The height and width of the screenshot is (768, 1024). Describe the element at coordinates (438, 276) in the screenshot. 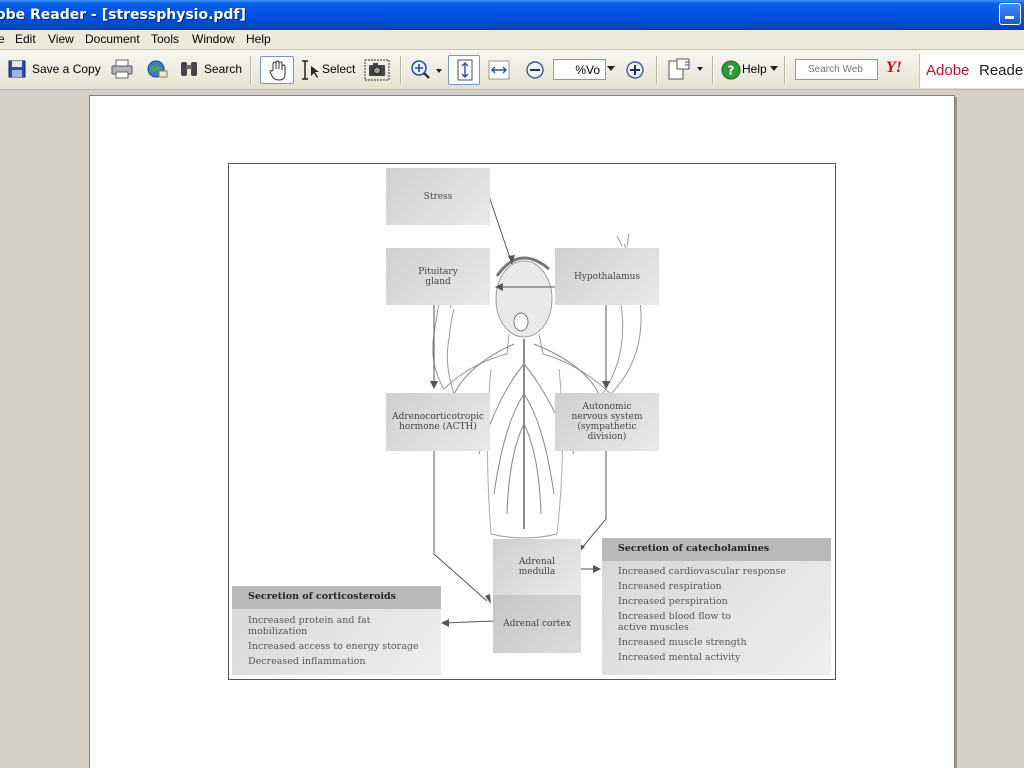

I see `pituitary-box: Pituitary gland` at that location.